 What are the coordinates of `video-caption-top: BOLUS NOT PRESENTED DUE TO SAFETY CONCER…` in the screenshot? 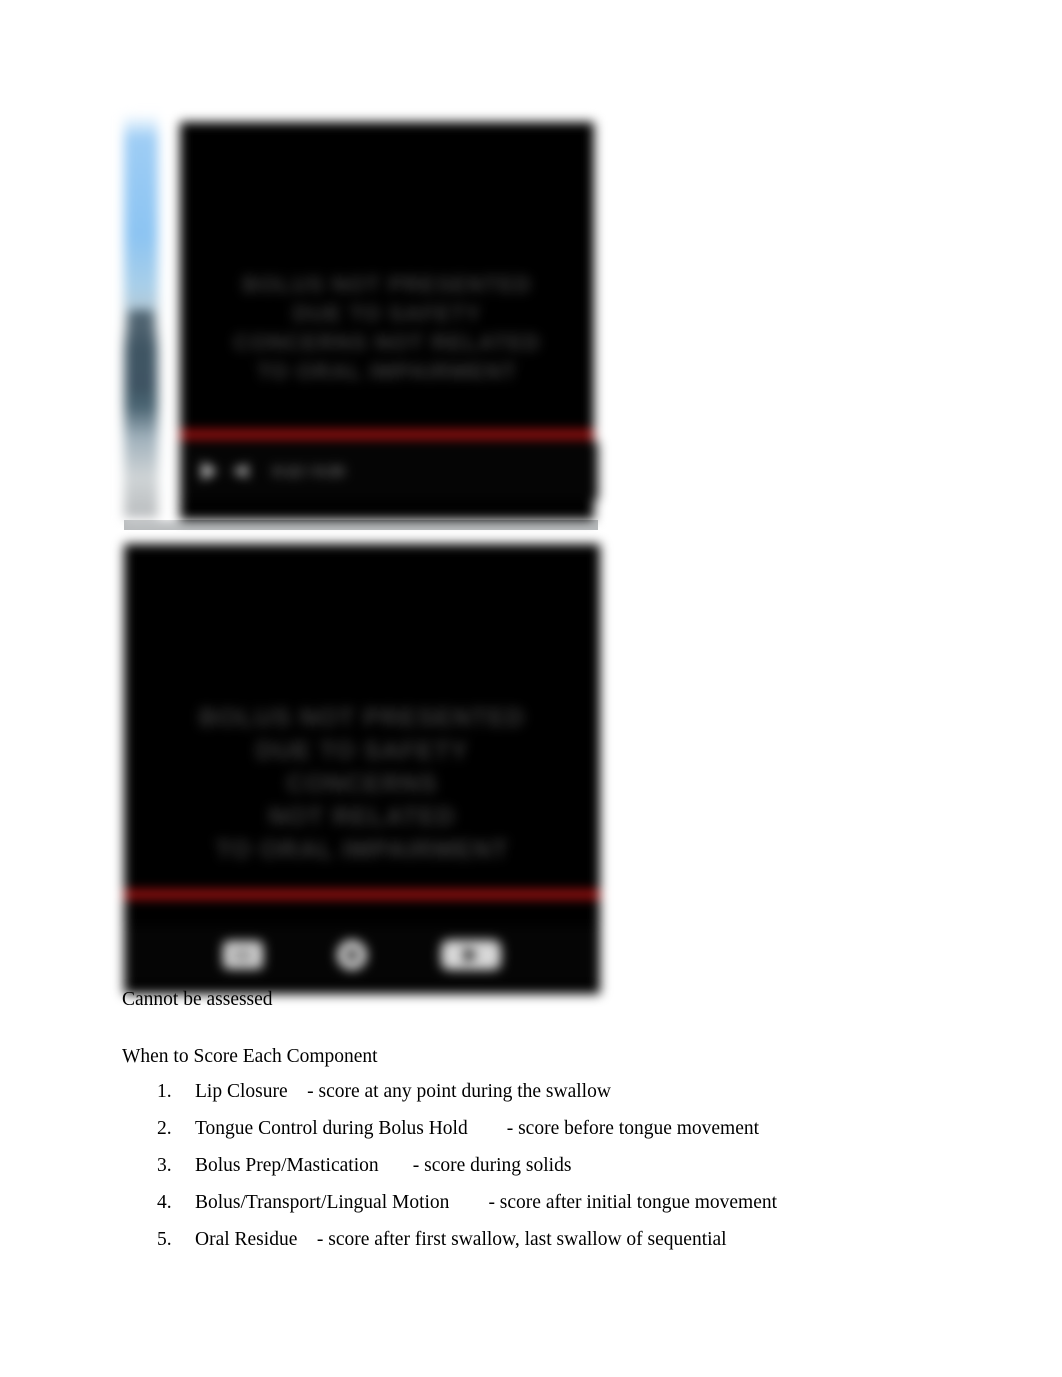 It's located at (387, 328).